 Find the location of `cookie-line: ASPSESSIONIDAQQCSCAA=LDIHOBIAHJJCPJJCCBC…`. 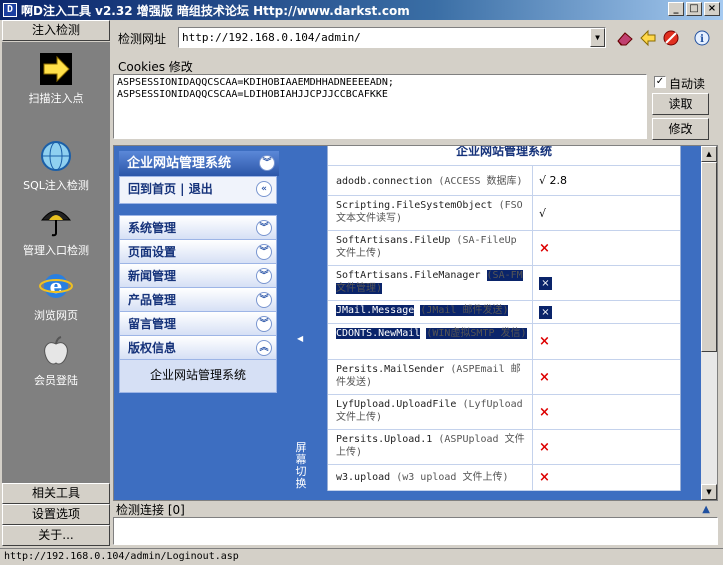

cookie-line: ASPSESSIONIDAQQCSCAA=LDIHOBIAHJJCPJJCCBC… is located at coordinates (252, 94).